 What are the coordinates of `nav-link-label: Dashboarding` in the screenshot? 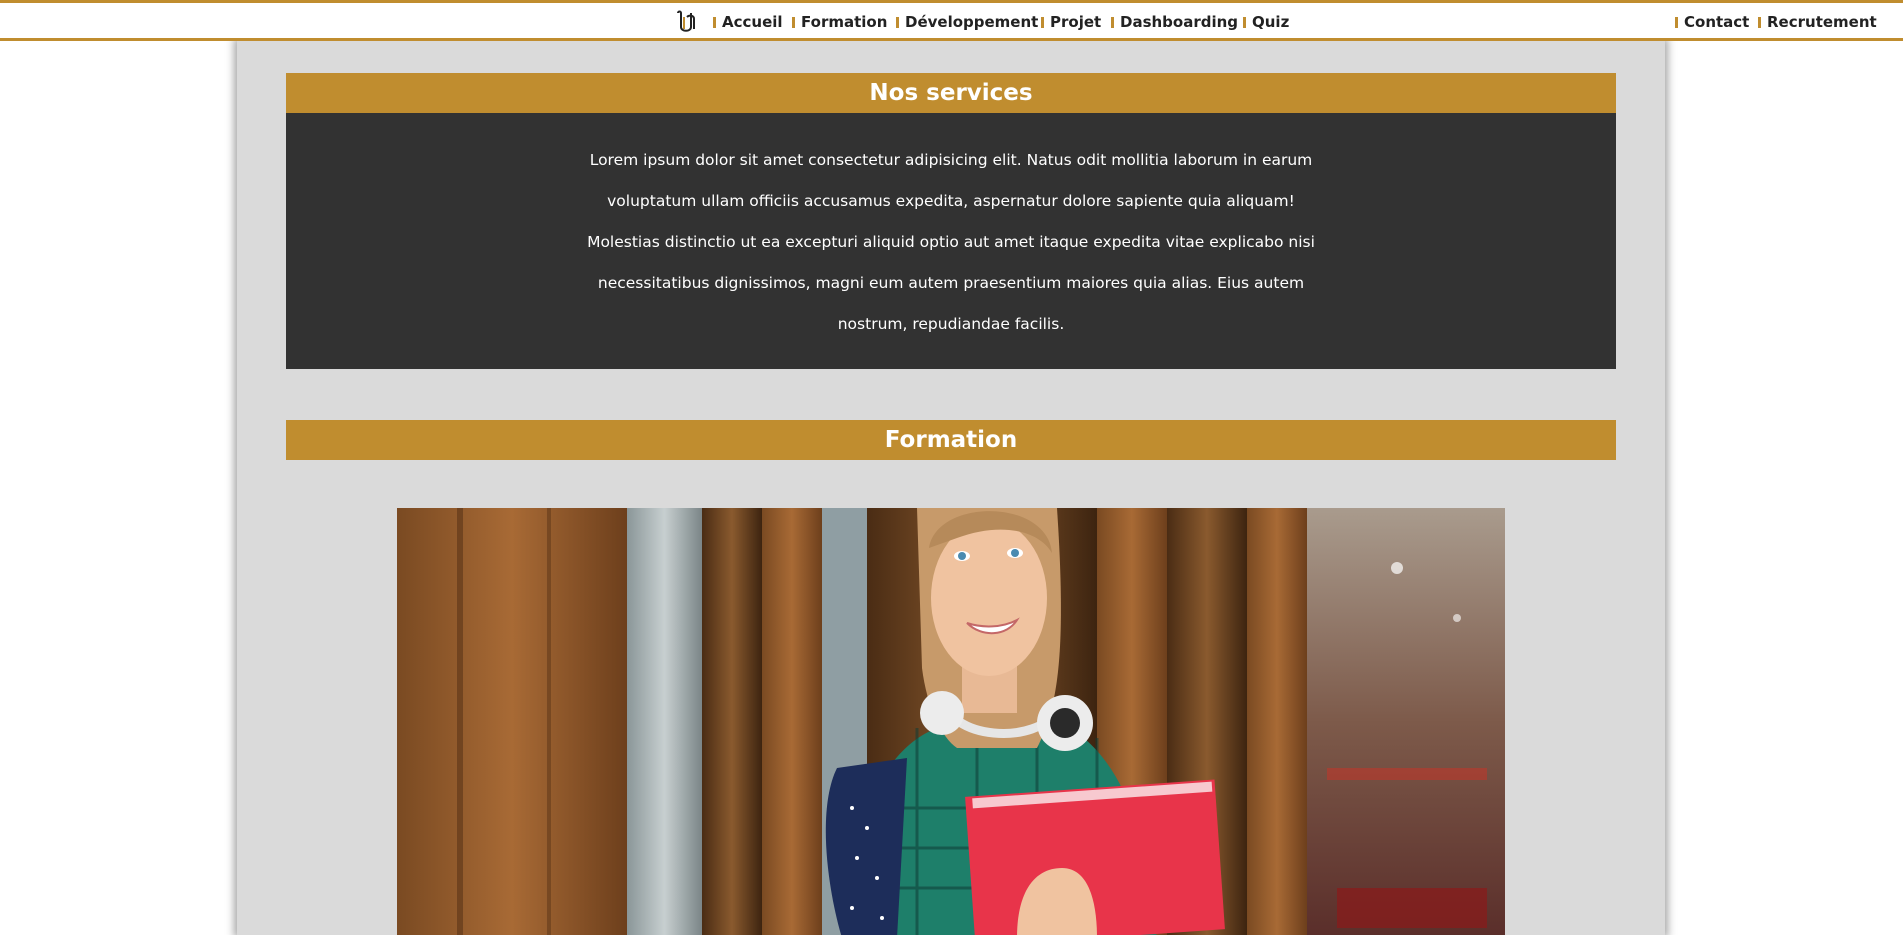 It's located at (1179, 22).